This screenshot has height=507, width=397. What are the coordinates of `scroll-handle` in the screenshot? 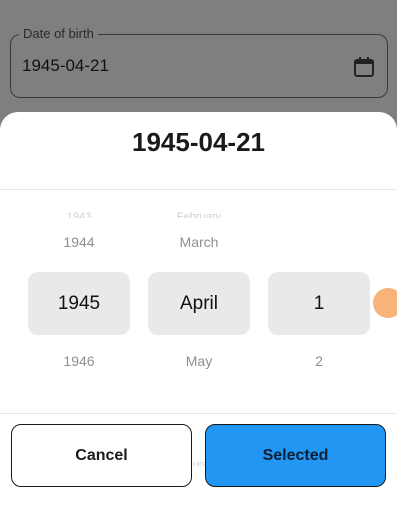 It's located at (385, 303).